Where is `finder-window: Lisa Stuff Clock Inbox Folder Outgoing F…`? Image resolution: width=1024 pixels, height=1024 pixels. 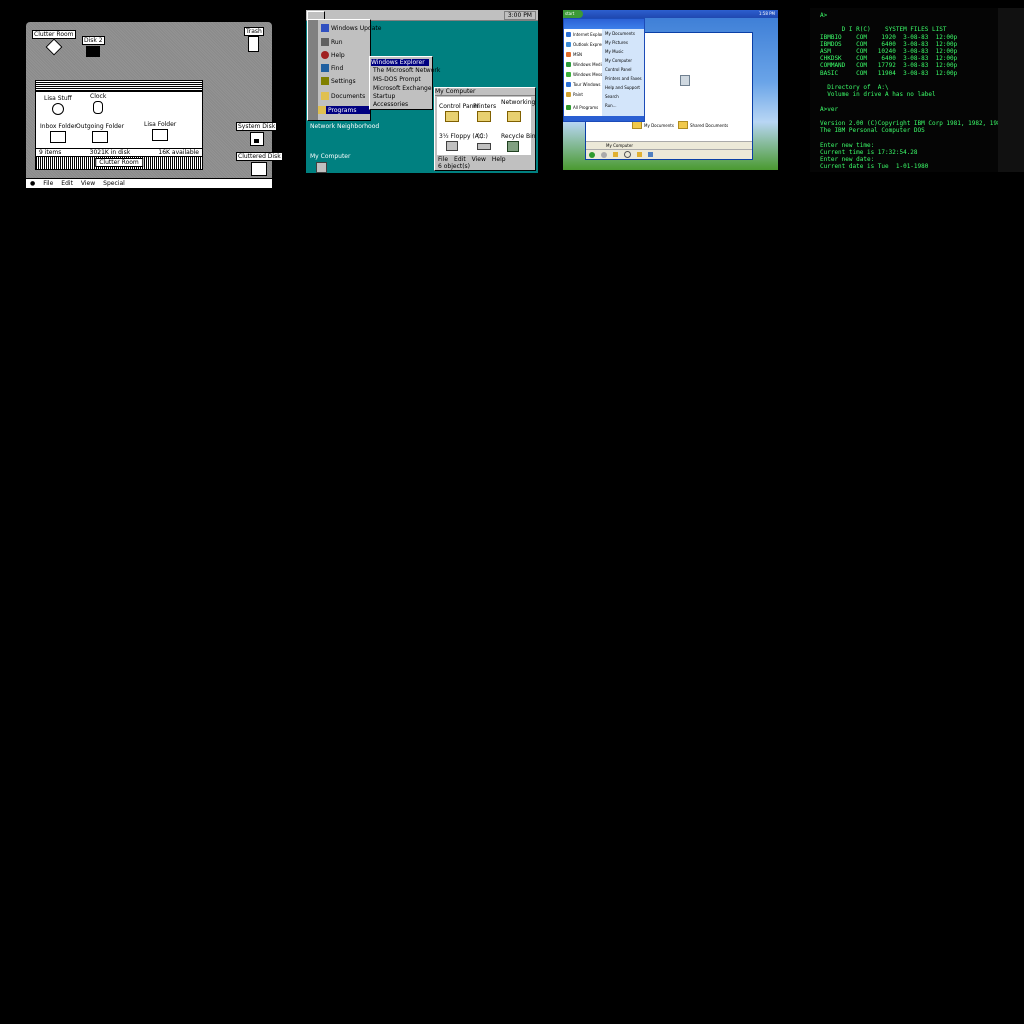 finder-window: Lisa Stuff Clock Inbox Folder Outgoing F… is located at coordinates (119, 125).